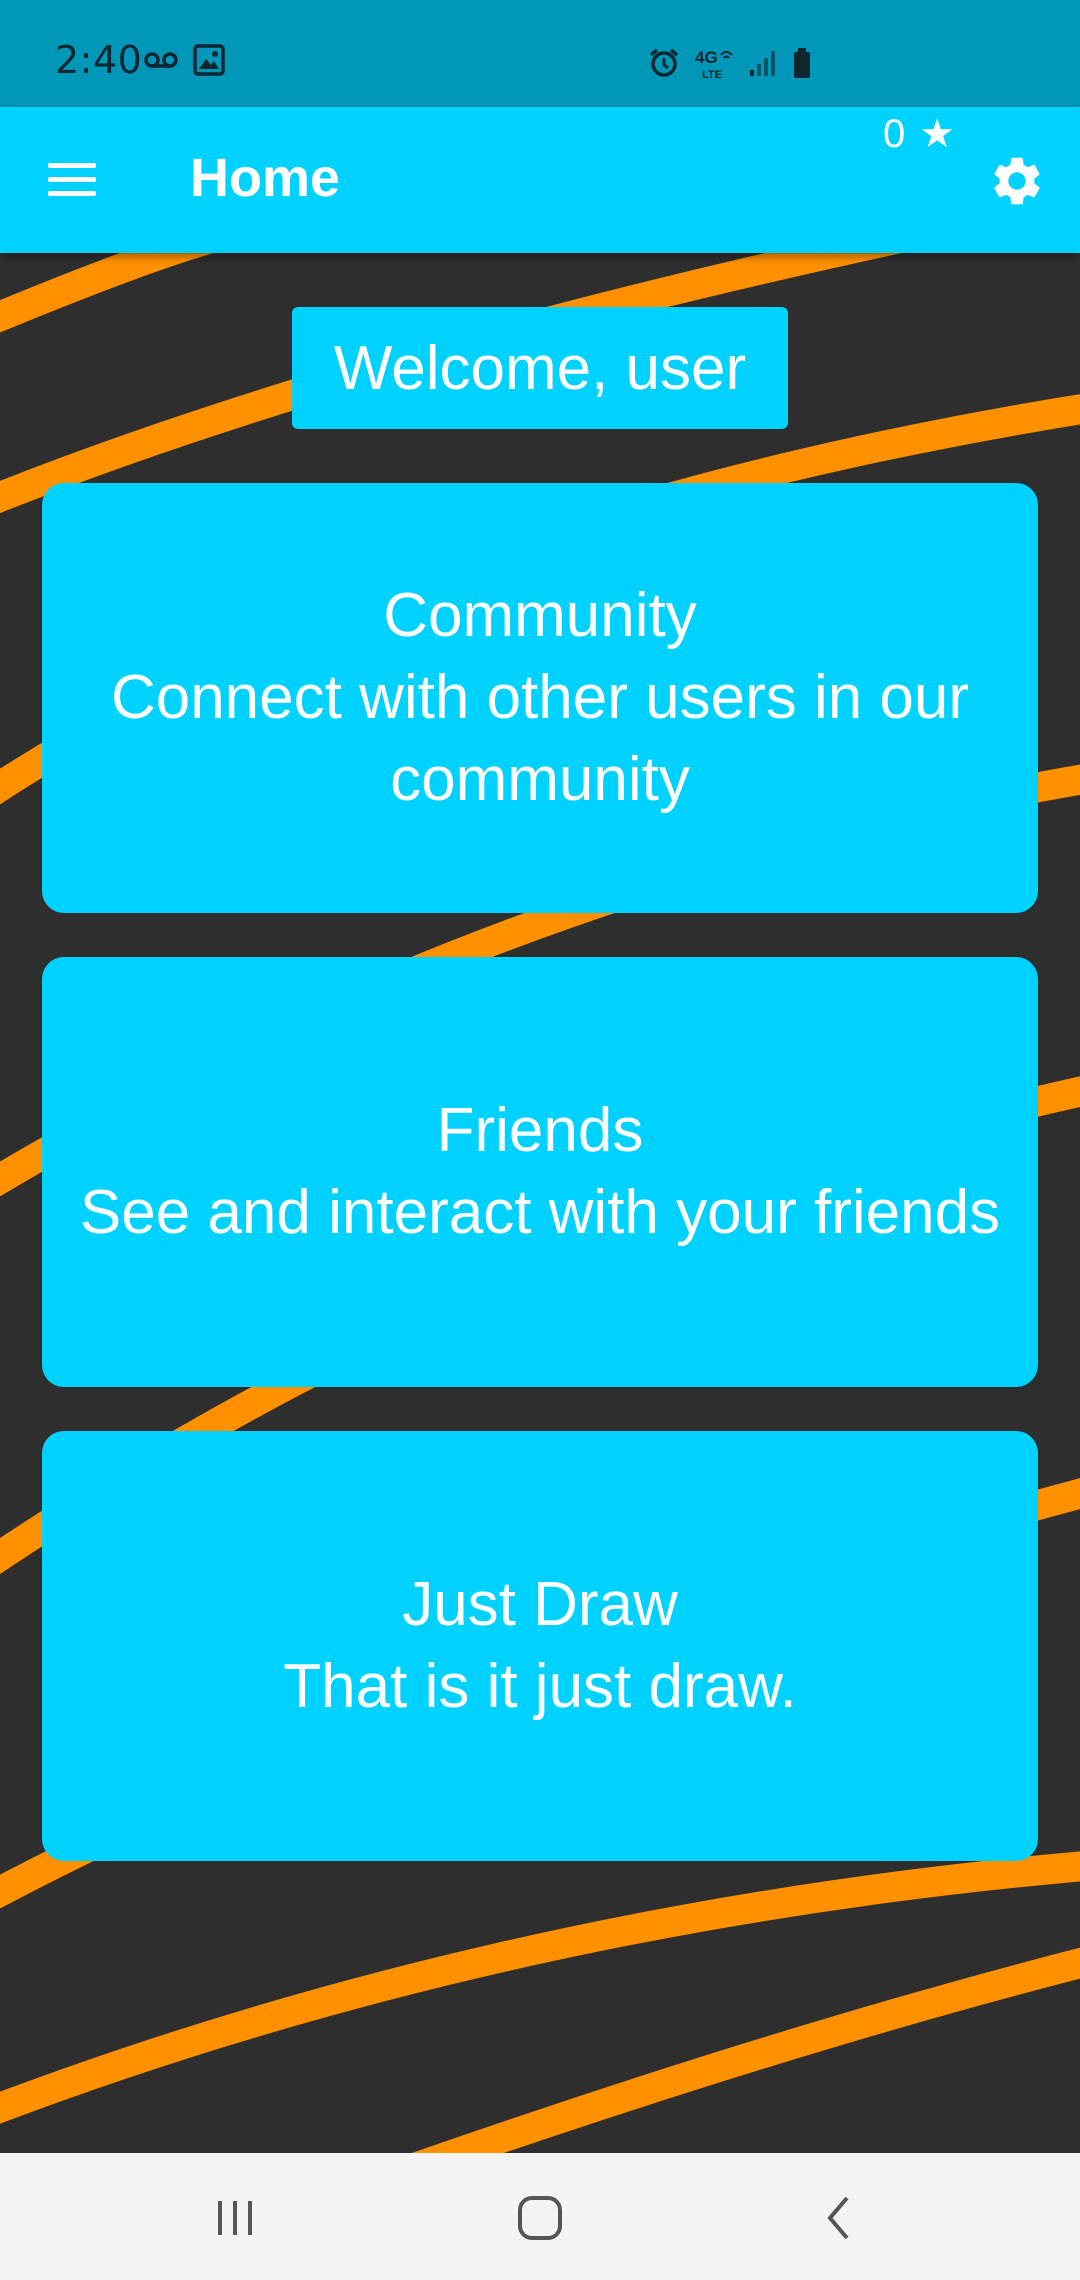 The height and width of the screenshot is (2280, 1080). What do you see at coordinates (937, 134) in the screenshot?
I see `star-icon: ★` at bounding box center [937, 134].